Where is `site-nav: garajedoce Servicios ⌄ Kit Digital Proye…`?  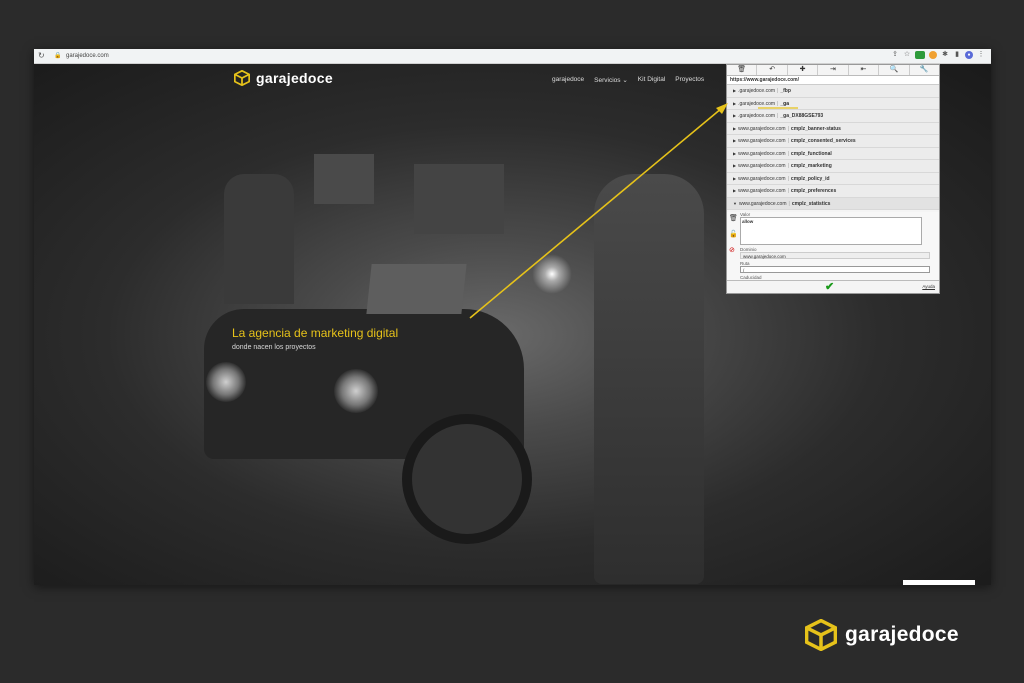
site-nav: garajedoce Servicios ⌄ Kit Digital Proye… is located at coordinates (628, 80).